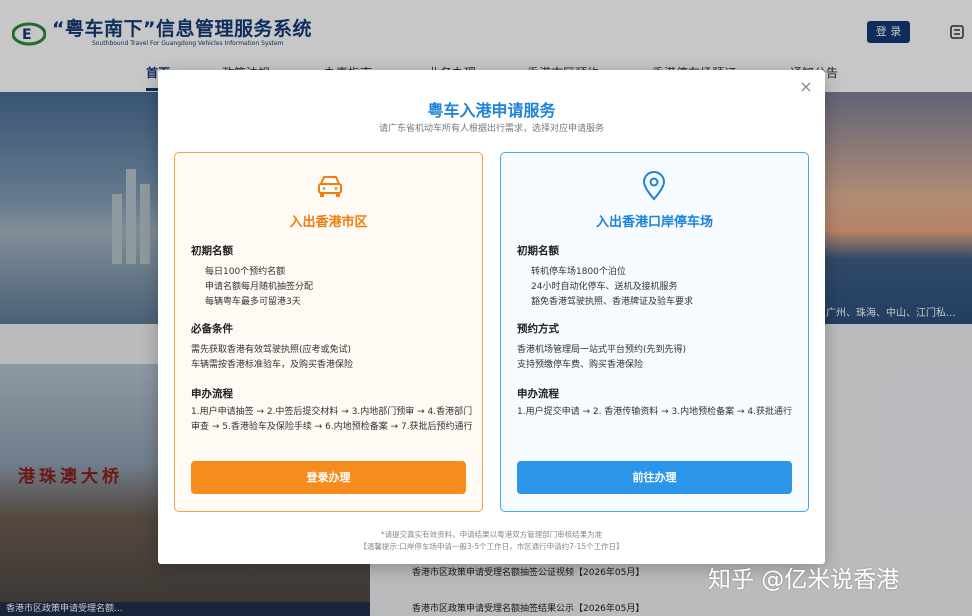  I want to click on quota-line: 每辆粤车最多可留港3天, so click(253, 302).